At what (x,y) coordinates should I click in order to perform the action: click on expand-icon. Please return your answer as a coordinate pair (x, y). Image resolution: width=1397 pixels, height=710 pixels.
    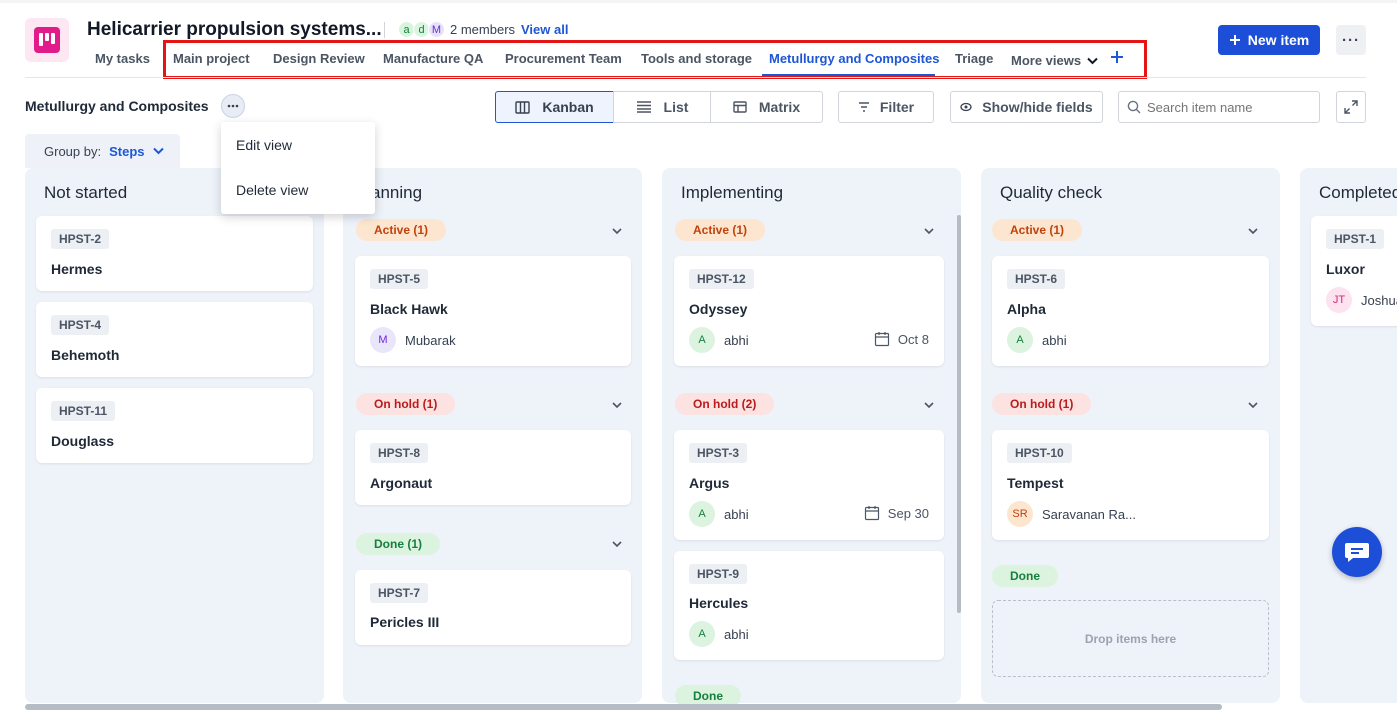
    Looking at the image, I should click on (1351, 107).